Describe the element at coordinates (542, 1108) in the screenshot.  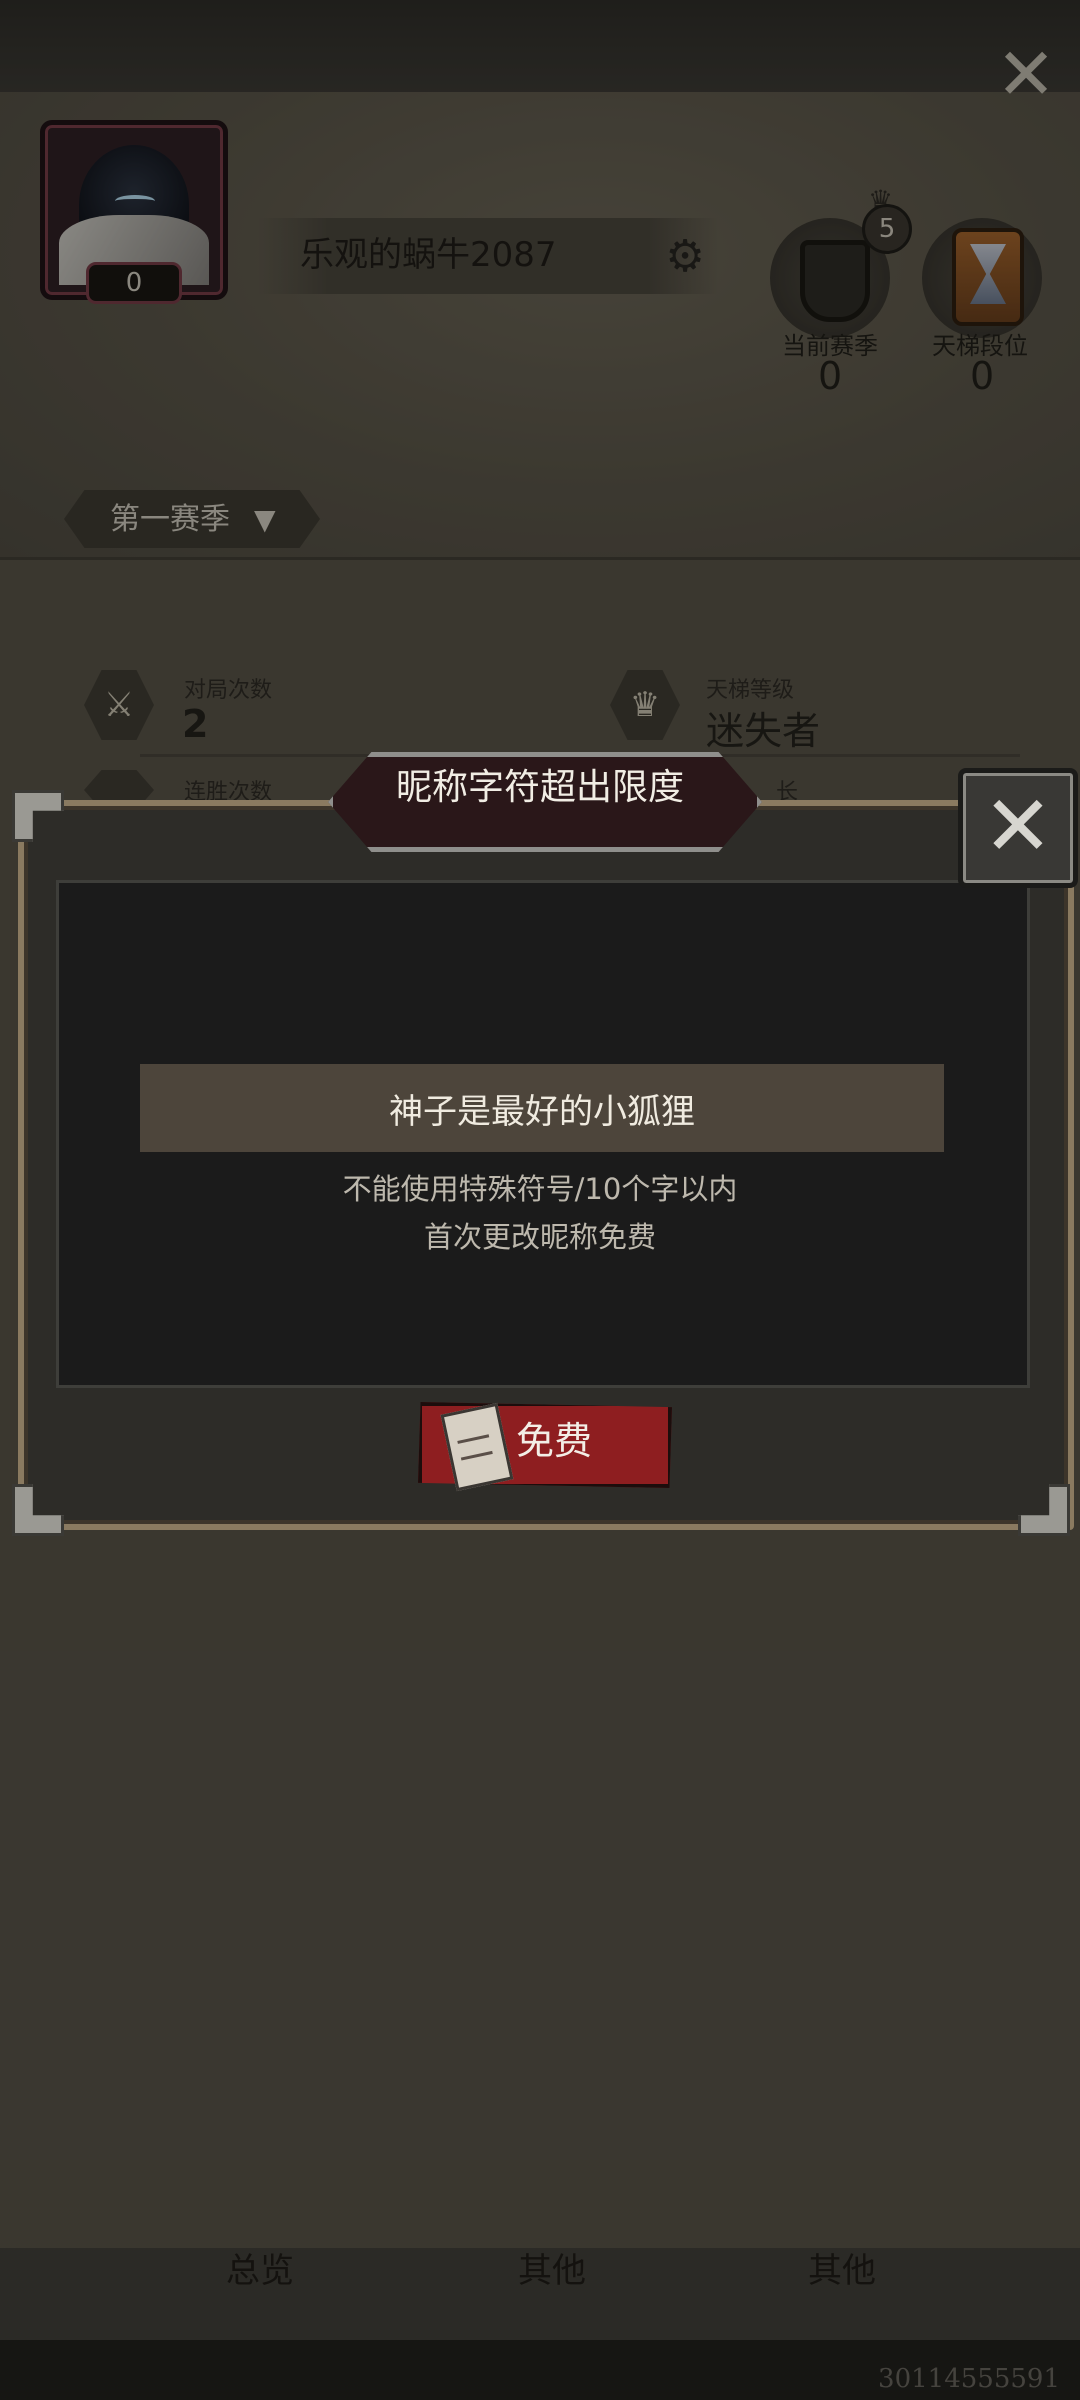
I see `nickname-input` at that location.